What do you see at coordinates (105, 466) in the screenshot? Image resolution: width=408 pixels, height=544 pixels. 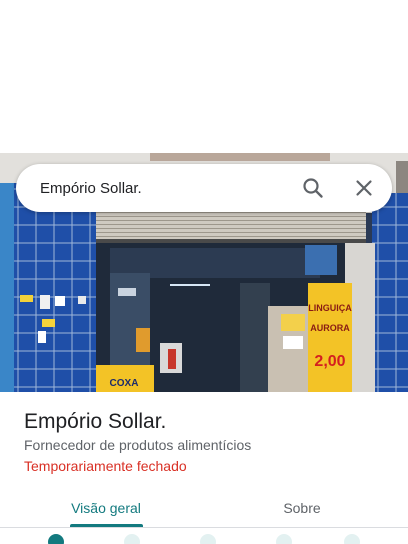 I see `place-status: Temporariamente fechado` at bounding box center [105, 466].